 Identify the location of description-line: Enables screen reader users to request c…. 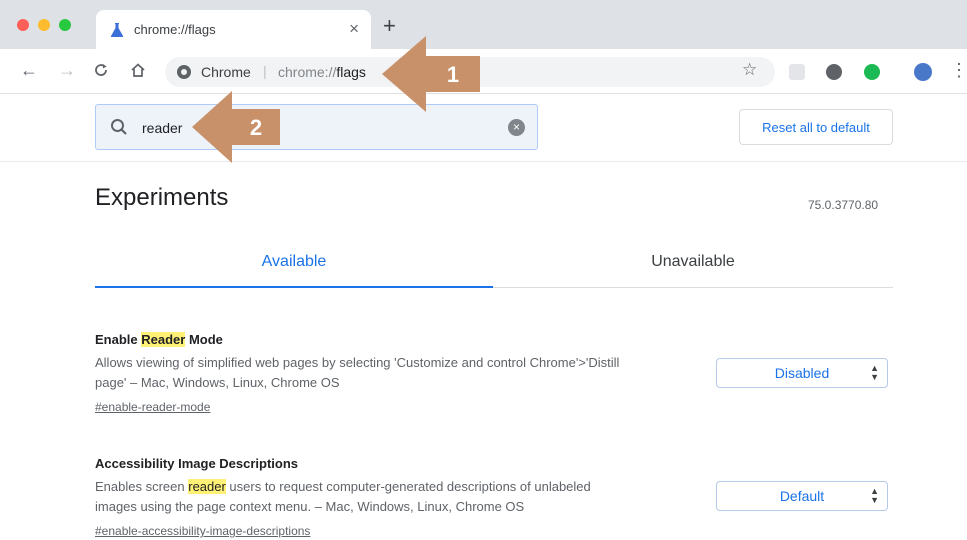
(400, 487).